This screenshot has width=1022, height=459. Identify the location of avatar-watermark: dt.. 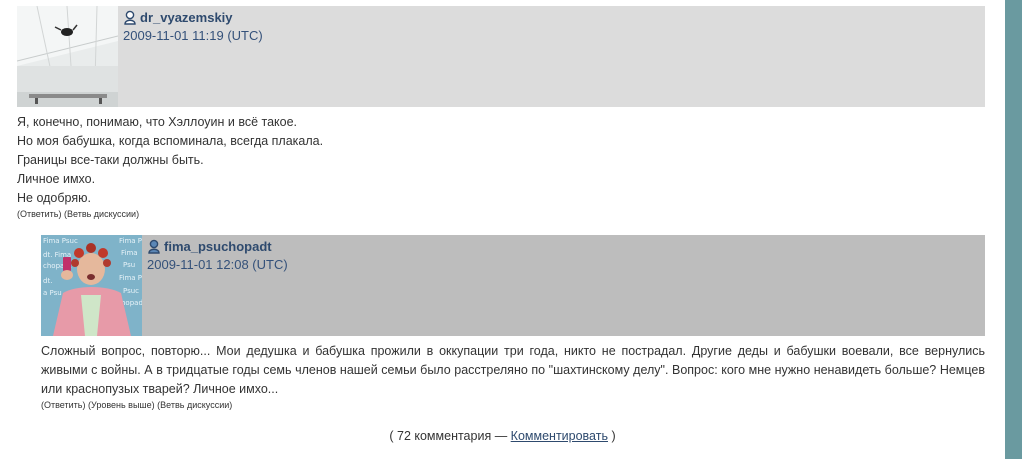
(47, 281).